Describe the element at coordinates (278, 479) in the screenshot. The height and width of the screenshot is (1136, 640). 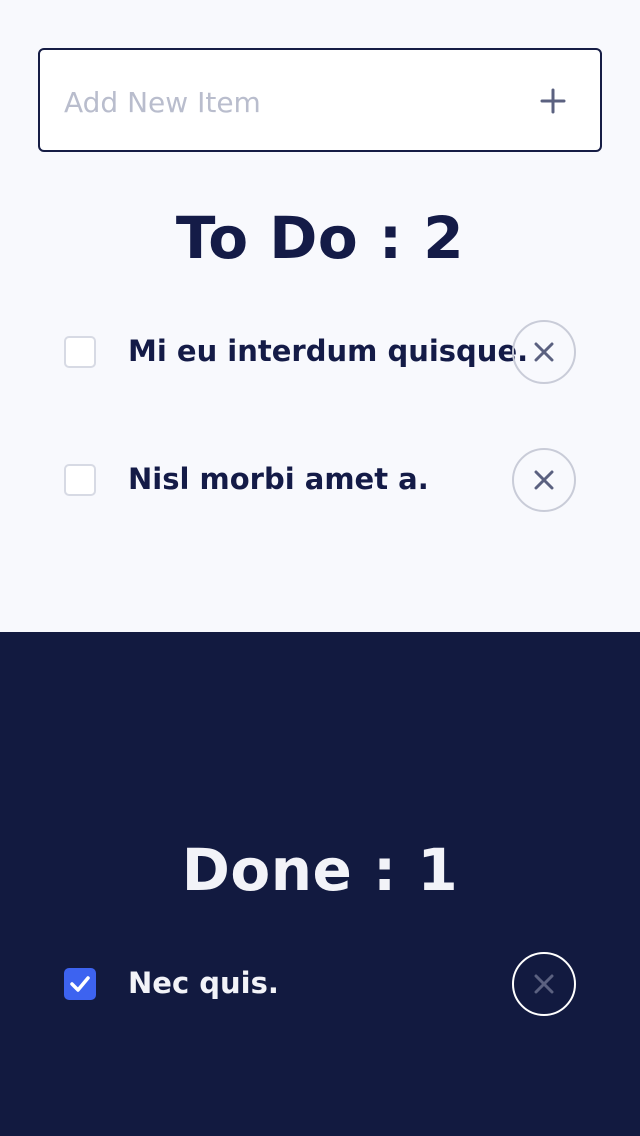
I see `todo-item-label: Nisl morbi amet a.` at that location.